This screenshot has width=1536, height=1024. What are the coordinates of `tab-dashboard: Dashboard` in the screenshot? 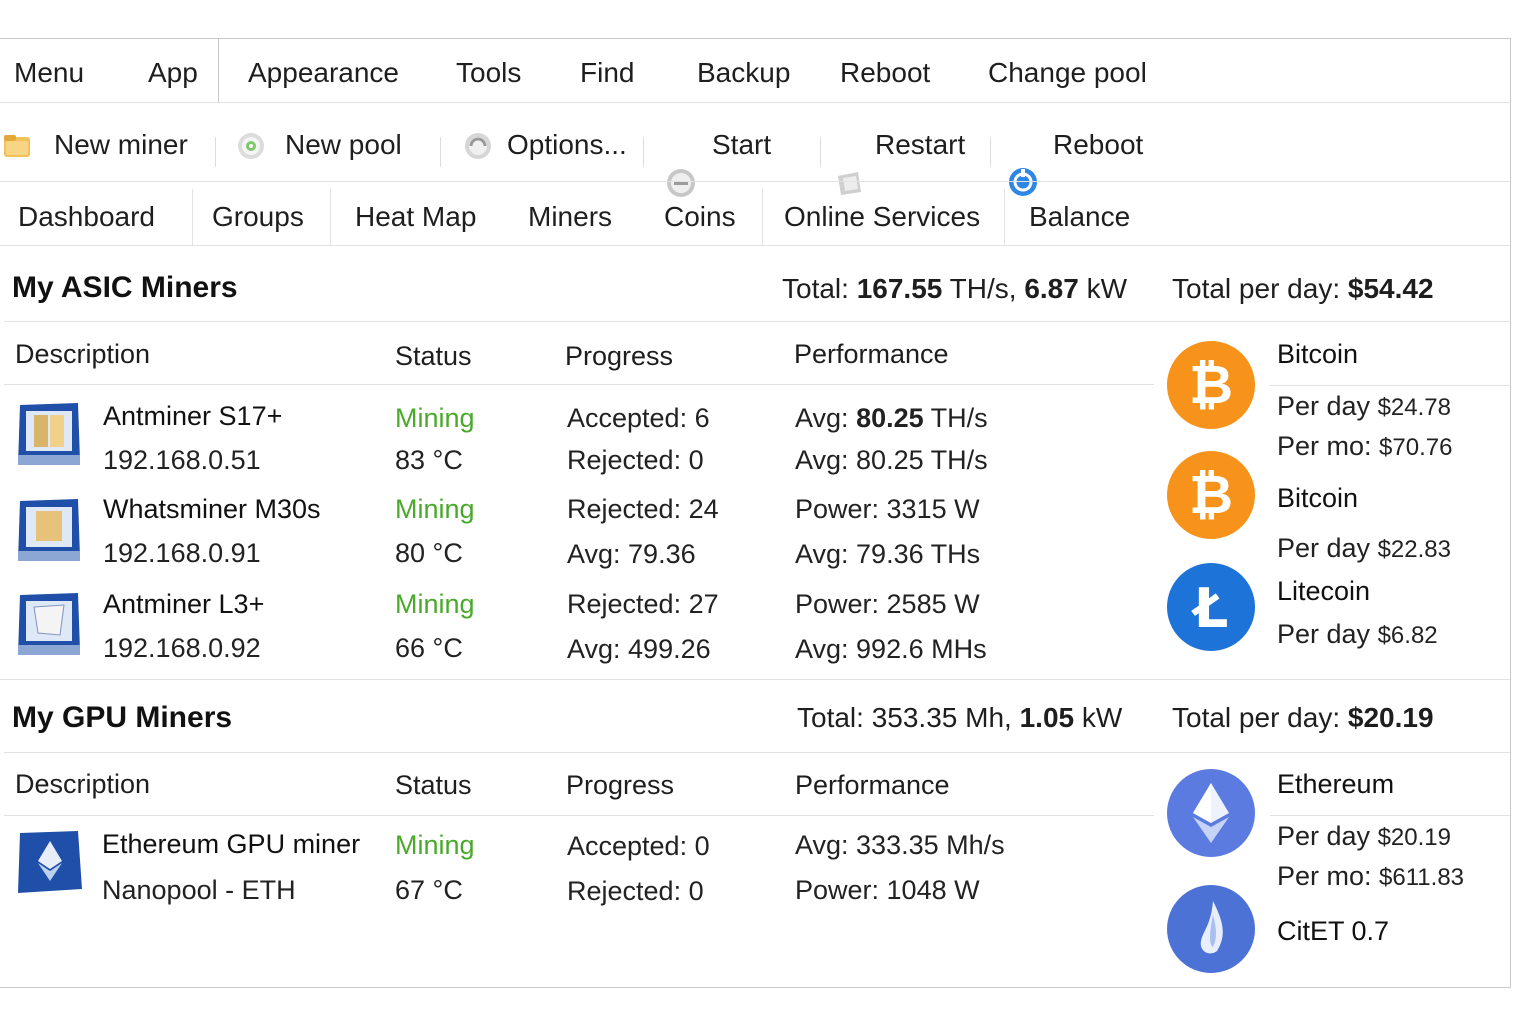 It's located at (86, 217).